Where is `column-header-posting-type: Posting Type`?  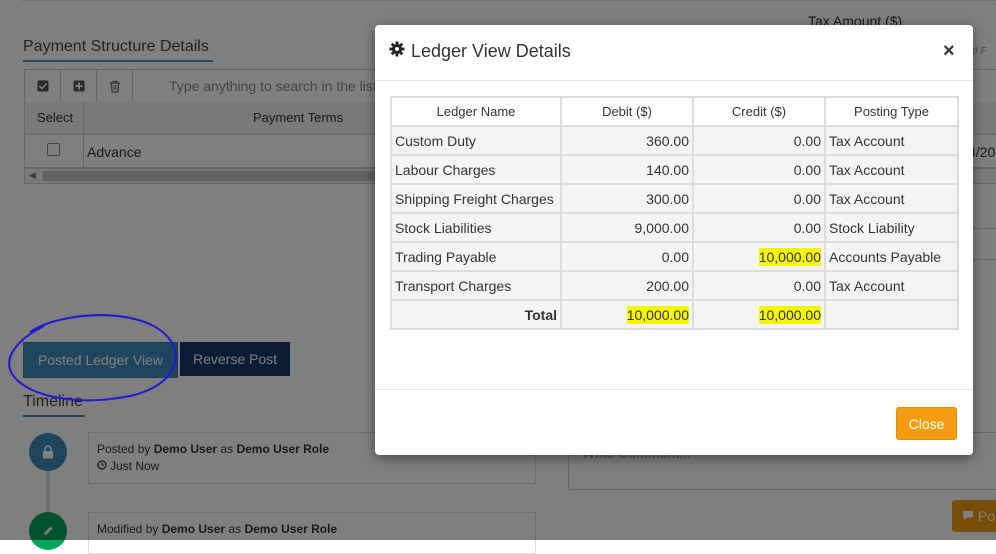
column-header-posting-type: Posting Type is located at coordinates (891, 111).